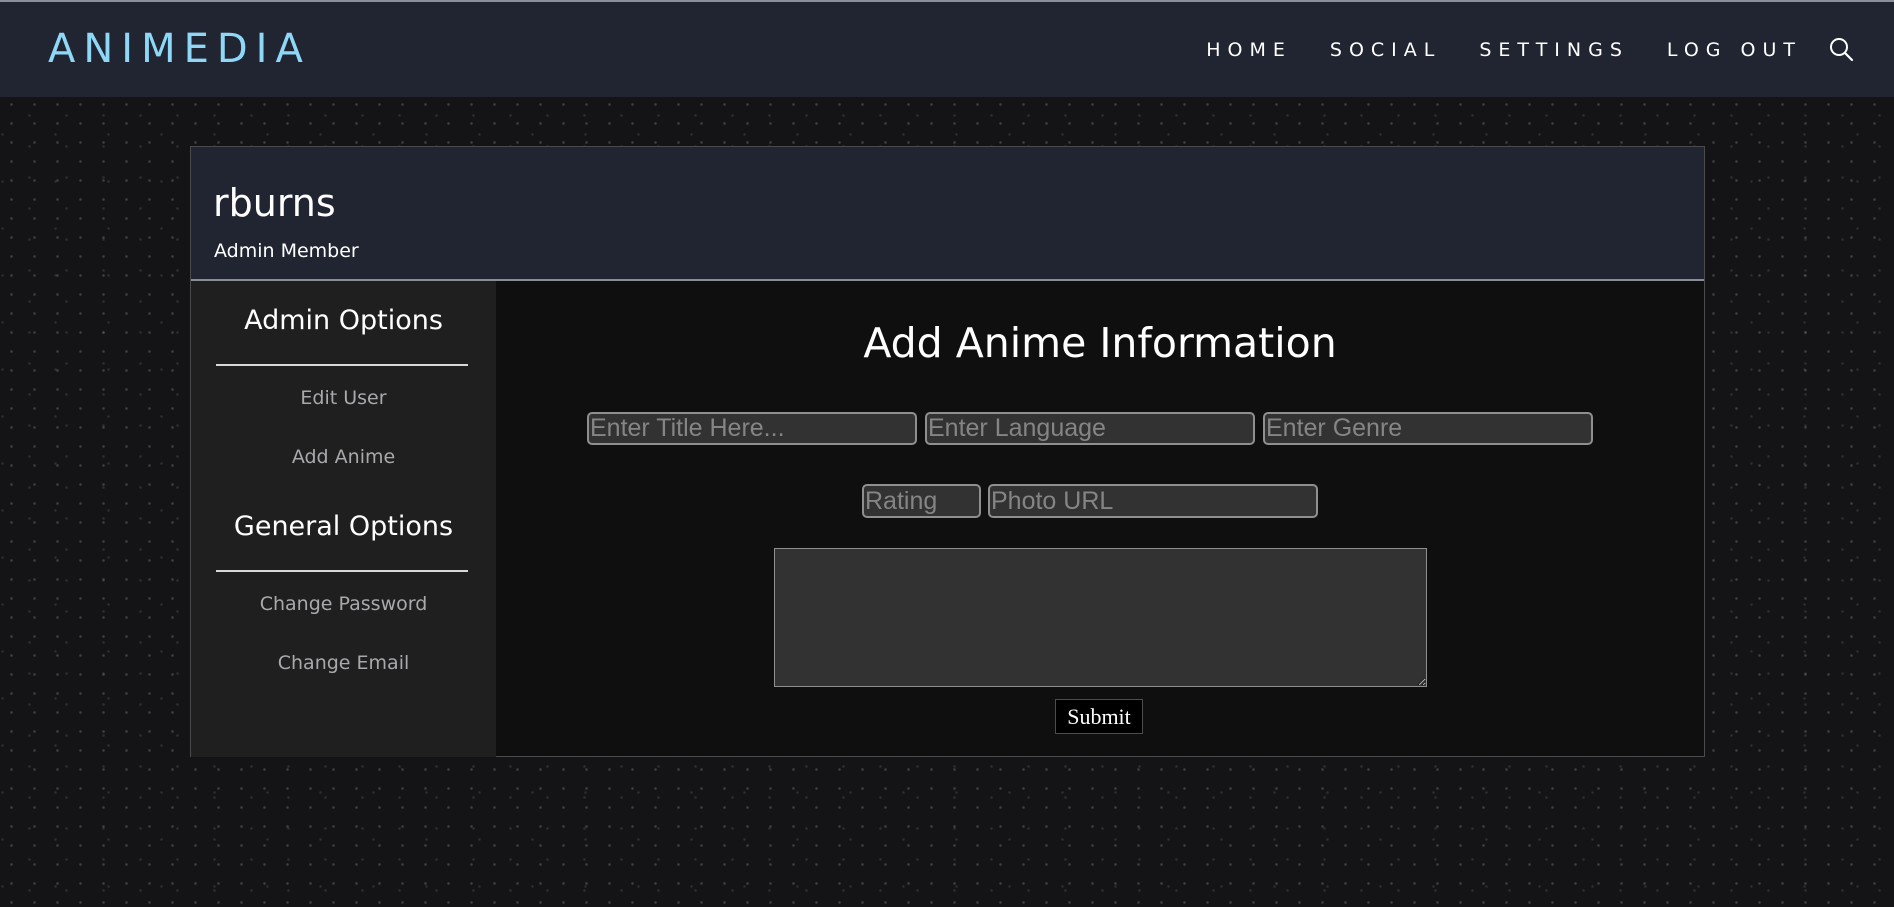  What do you see at coordinates (1841, 49) in the screenshot?
I see `search-icon` at bounding box center [1841, 49].